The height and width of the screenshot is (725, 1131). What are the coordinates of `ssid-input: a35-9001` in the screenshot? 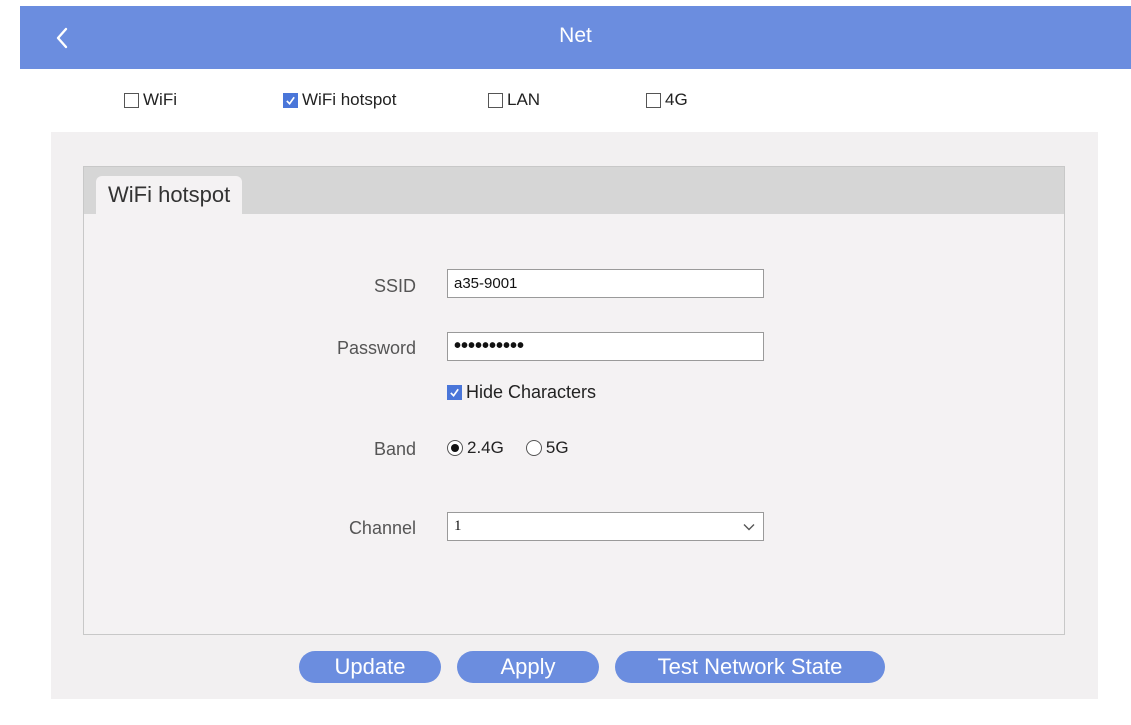 It's located at (605, 283).